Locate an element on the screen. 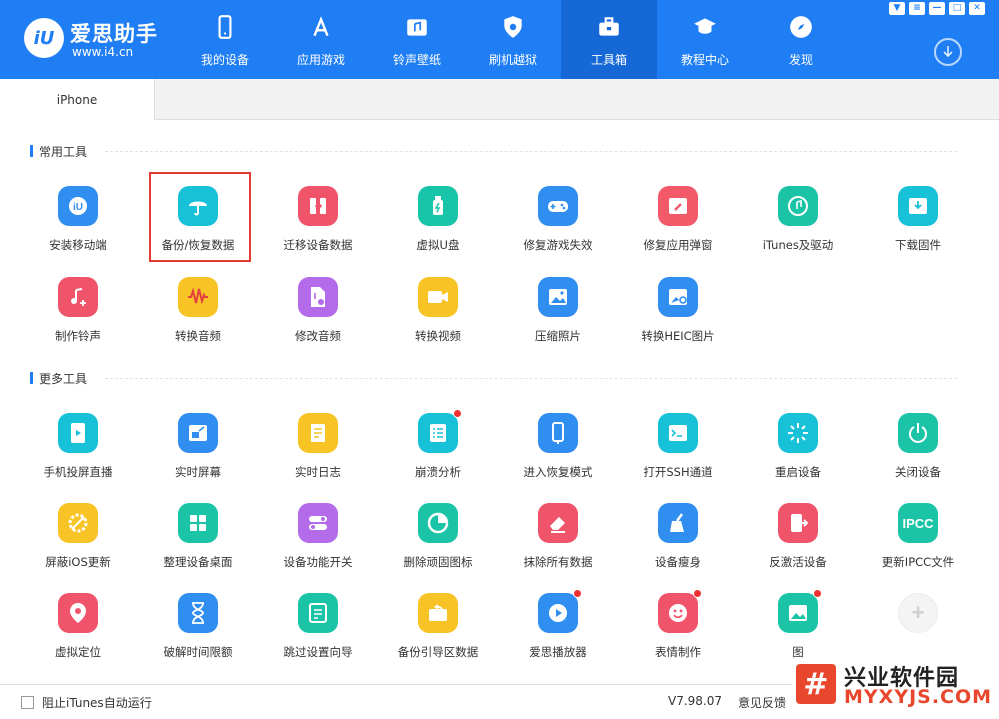  tool-audio-file-gear: 修改音频 is located at coordinates (318, 317).